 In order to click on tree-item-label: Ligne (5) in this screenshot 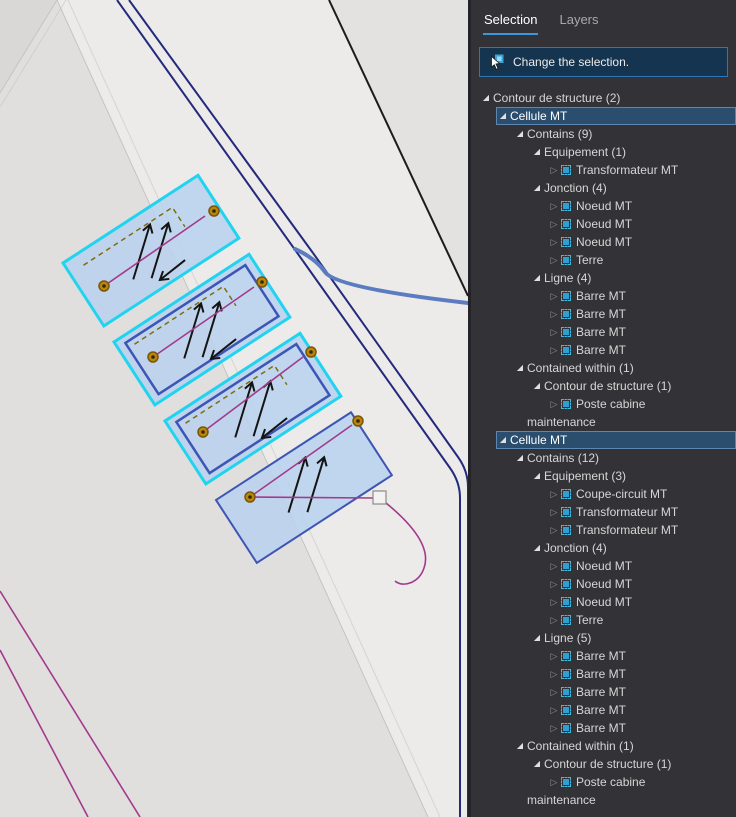, I will do `click(568, 638)`.